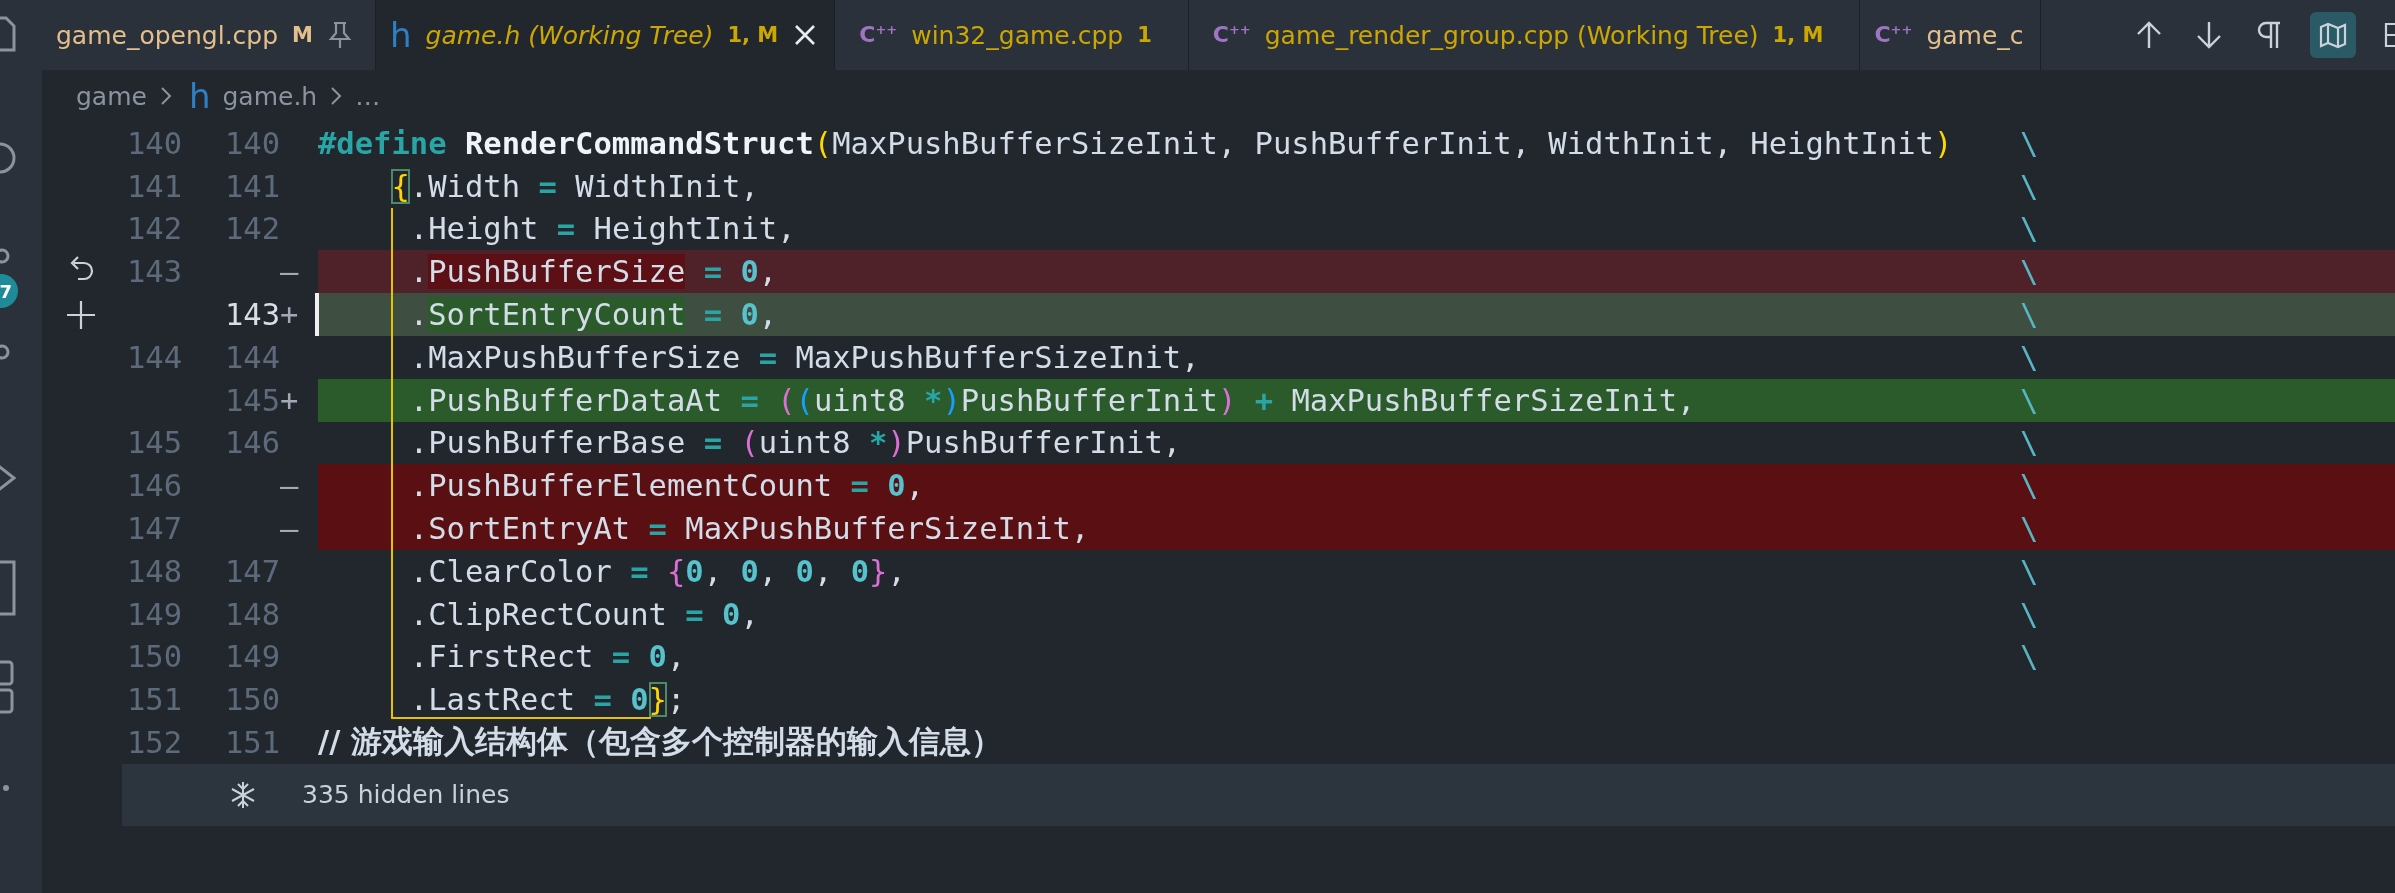 Image resolution: width=2395 pixels, height=893 pixels. What do you see at coordinates (1017, 35) in the screenshot?
I see `tab-label: win32_game.cpp` at bounding box center [1017, 35].